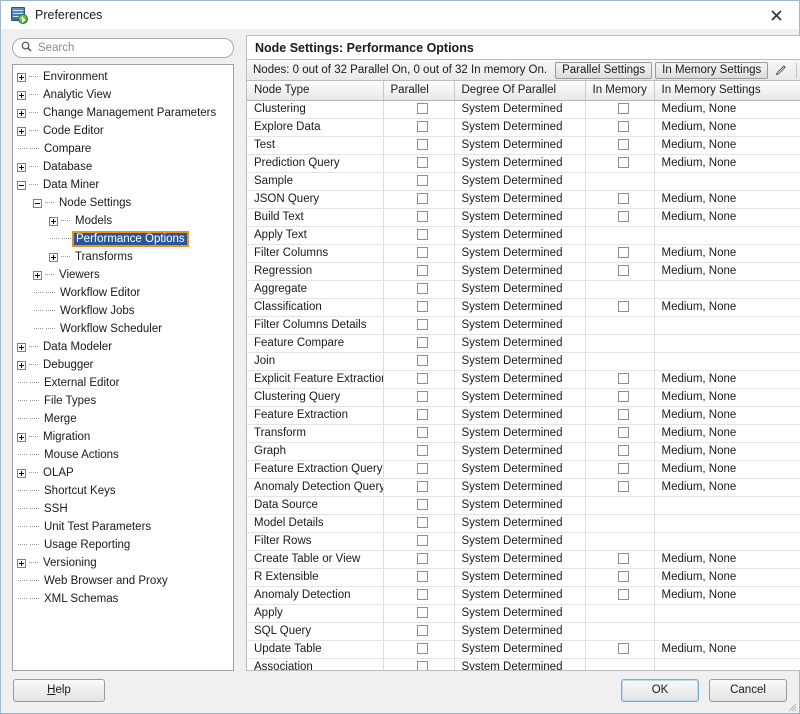 The width and height of the screenshot is (800, 714). What do you see at coordinates (523, 271) in the screenshot?
I see `table-row: Regression System Determined Medium, None` at bounding box center [523, 271].